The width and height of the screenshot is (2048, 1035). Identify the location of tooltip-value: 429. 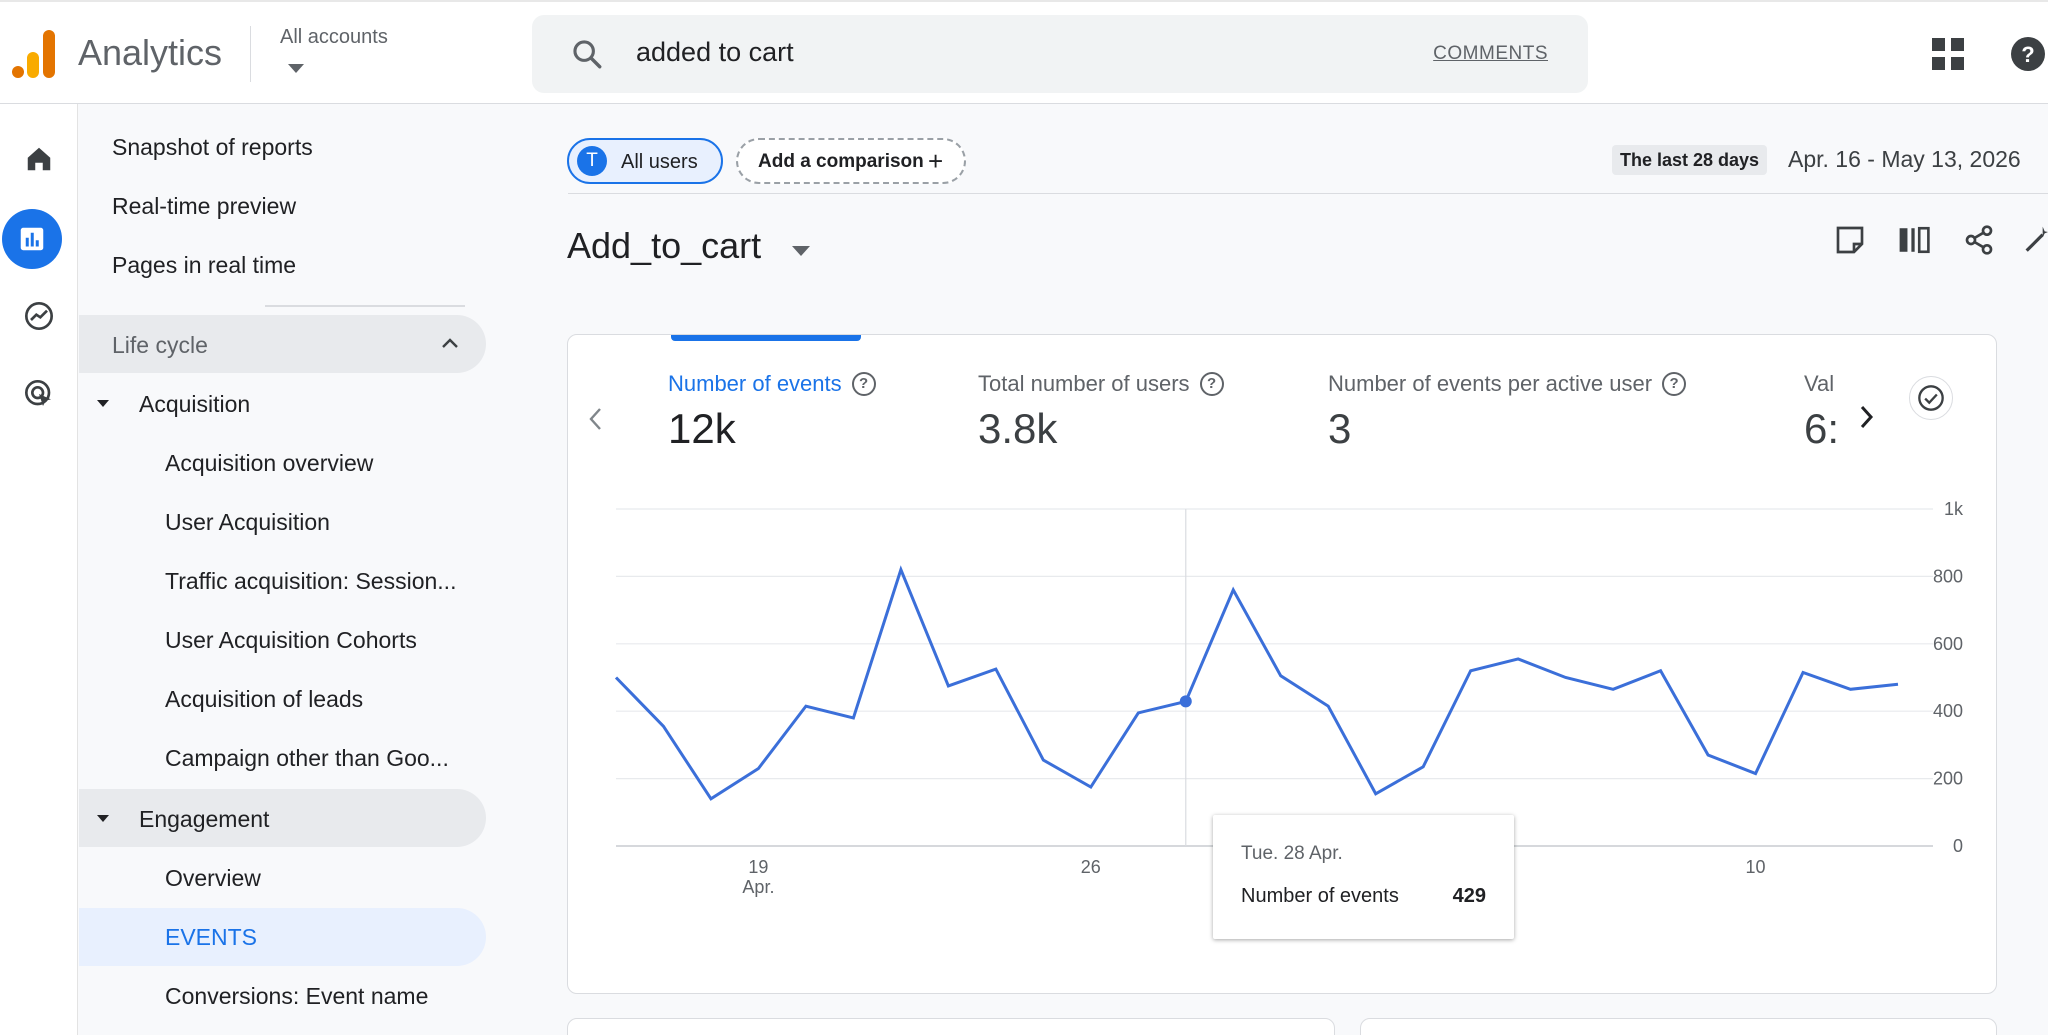
(1469, 896).